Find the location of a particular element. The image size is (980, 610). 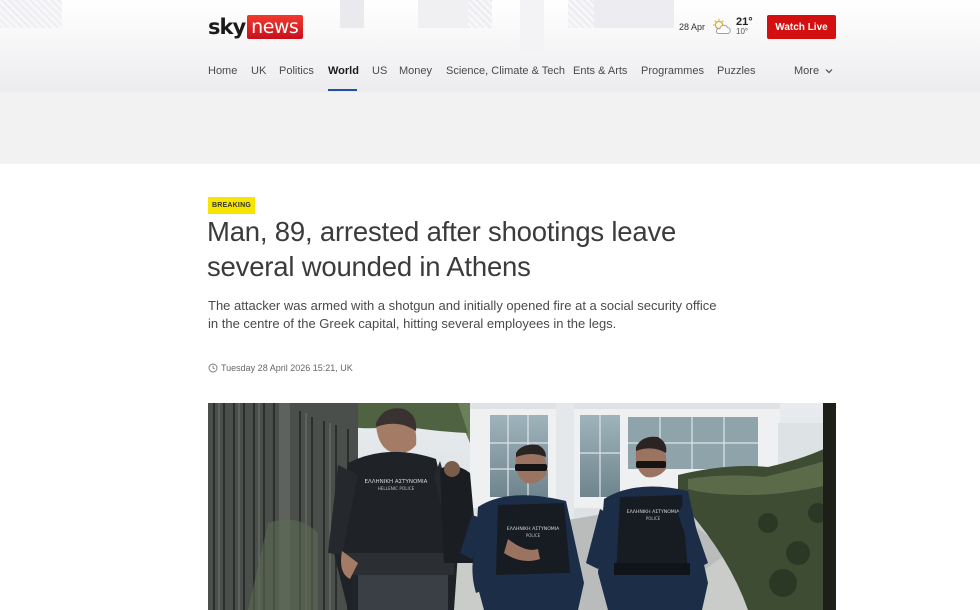

breaking-badge: BREAKING is located at coordinates (231, 205).